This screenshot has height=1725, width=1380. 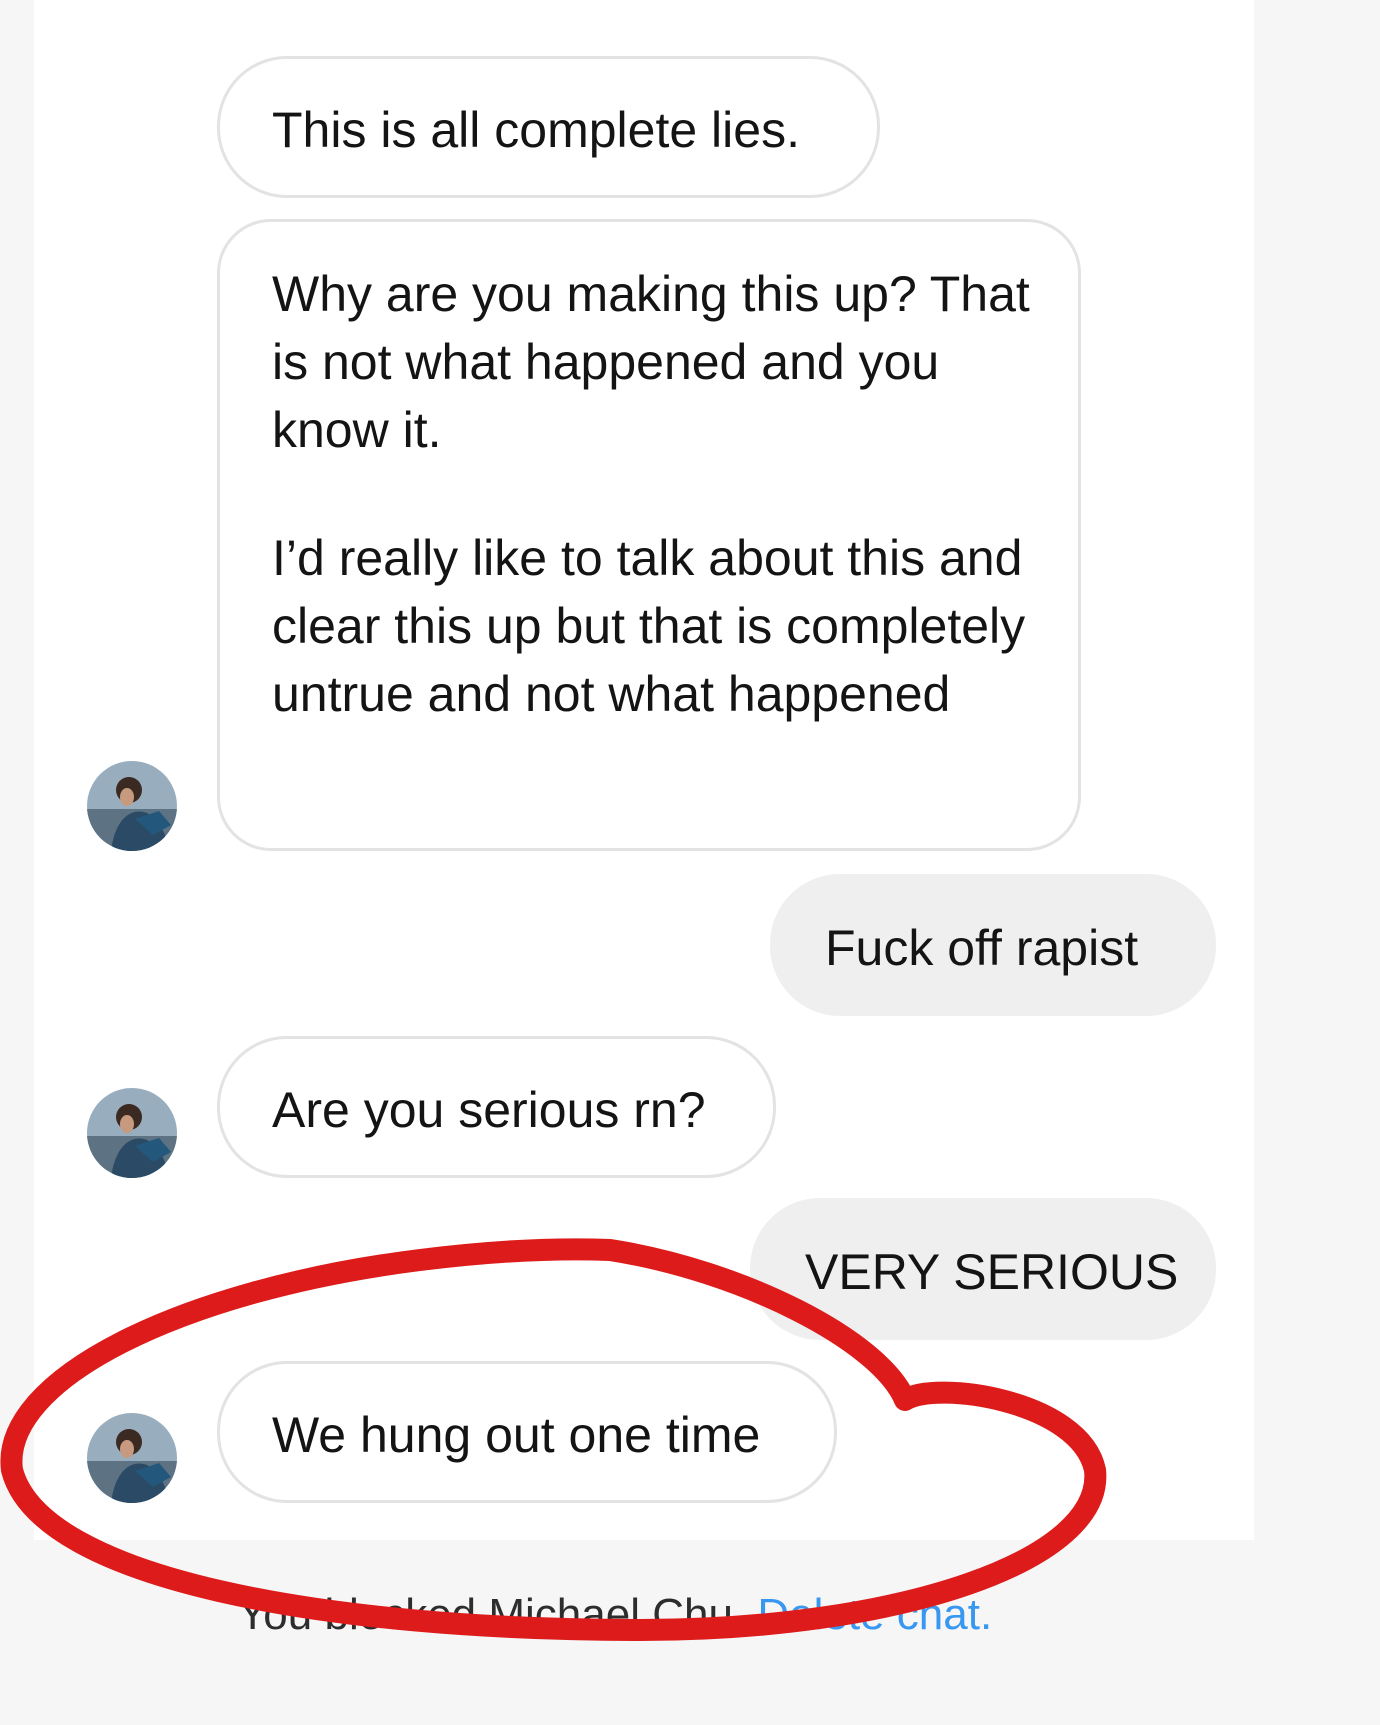 What do you see at coordinates (516, 1435) in the screenshot?
I see `message-text: We hung out one time` at bounding box center [516, 1435].